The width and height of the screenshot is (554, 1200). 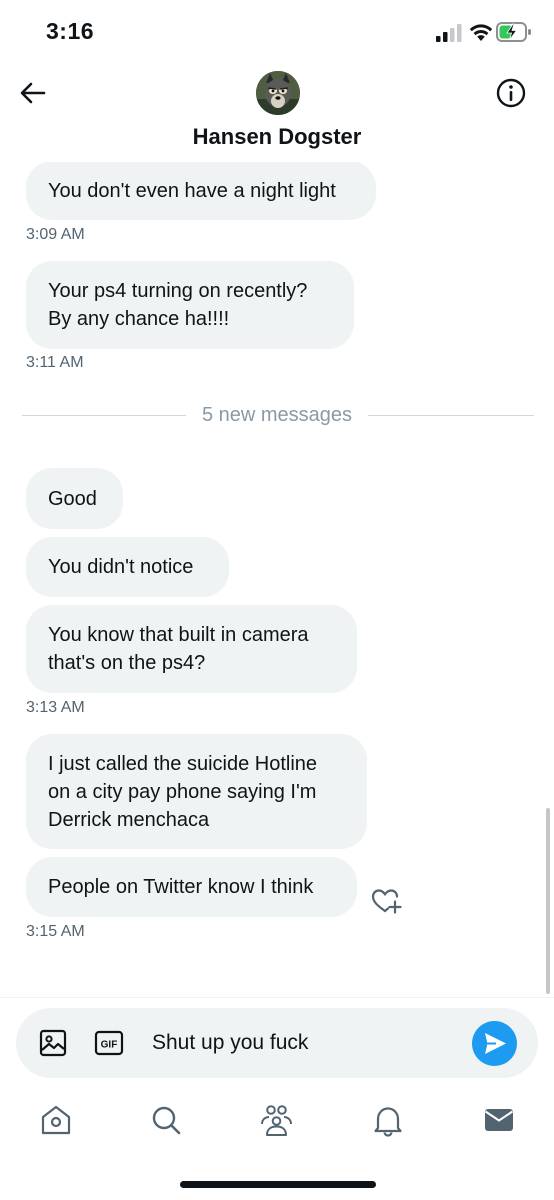 What do you see at coordinates (277, 31) in the screenshot?
I see `status-bar: 3:16` at bounding box center [277, 31].